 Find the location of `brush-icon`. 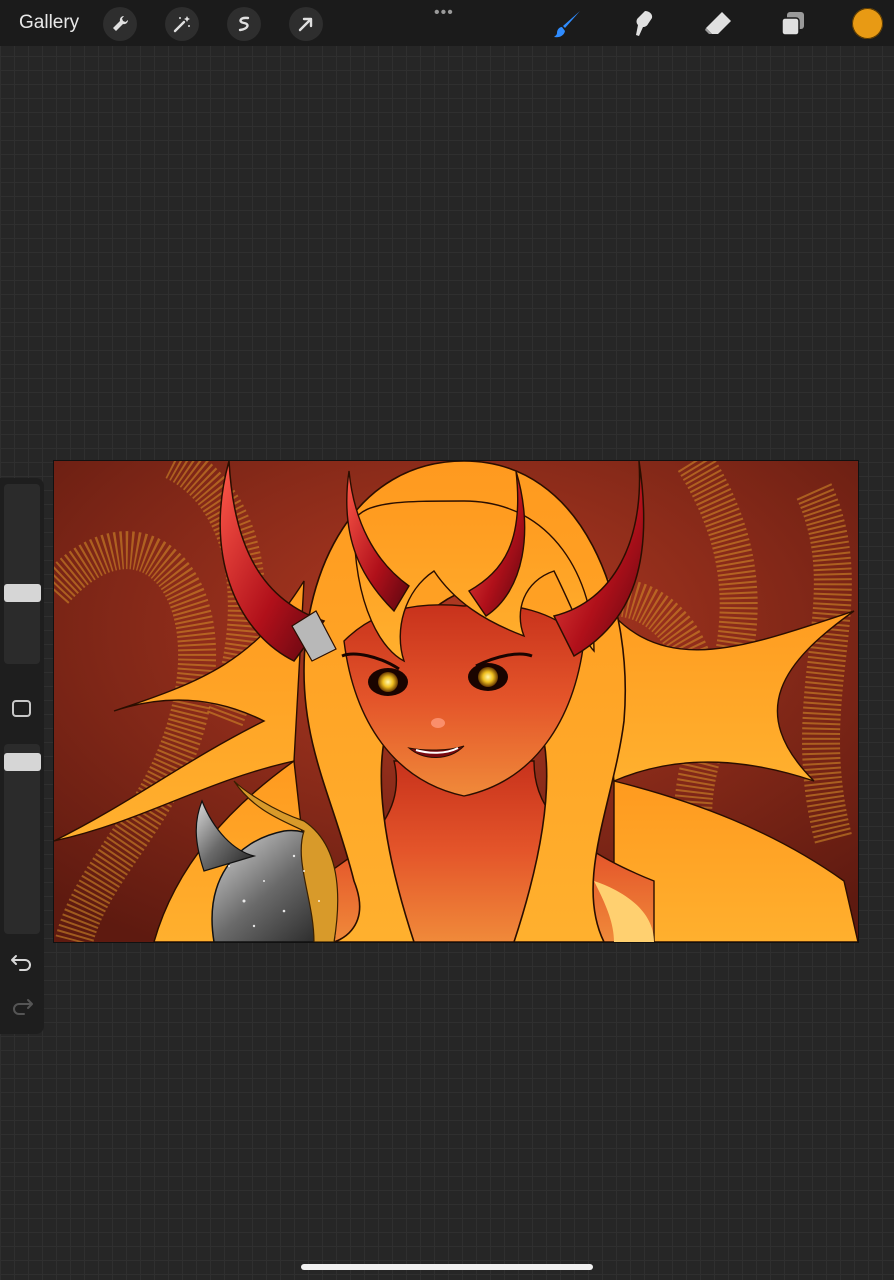

brush-icon is located at coordinates (567, 24).